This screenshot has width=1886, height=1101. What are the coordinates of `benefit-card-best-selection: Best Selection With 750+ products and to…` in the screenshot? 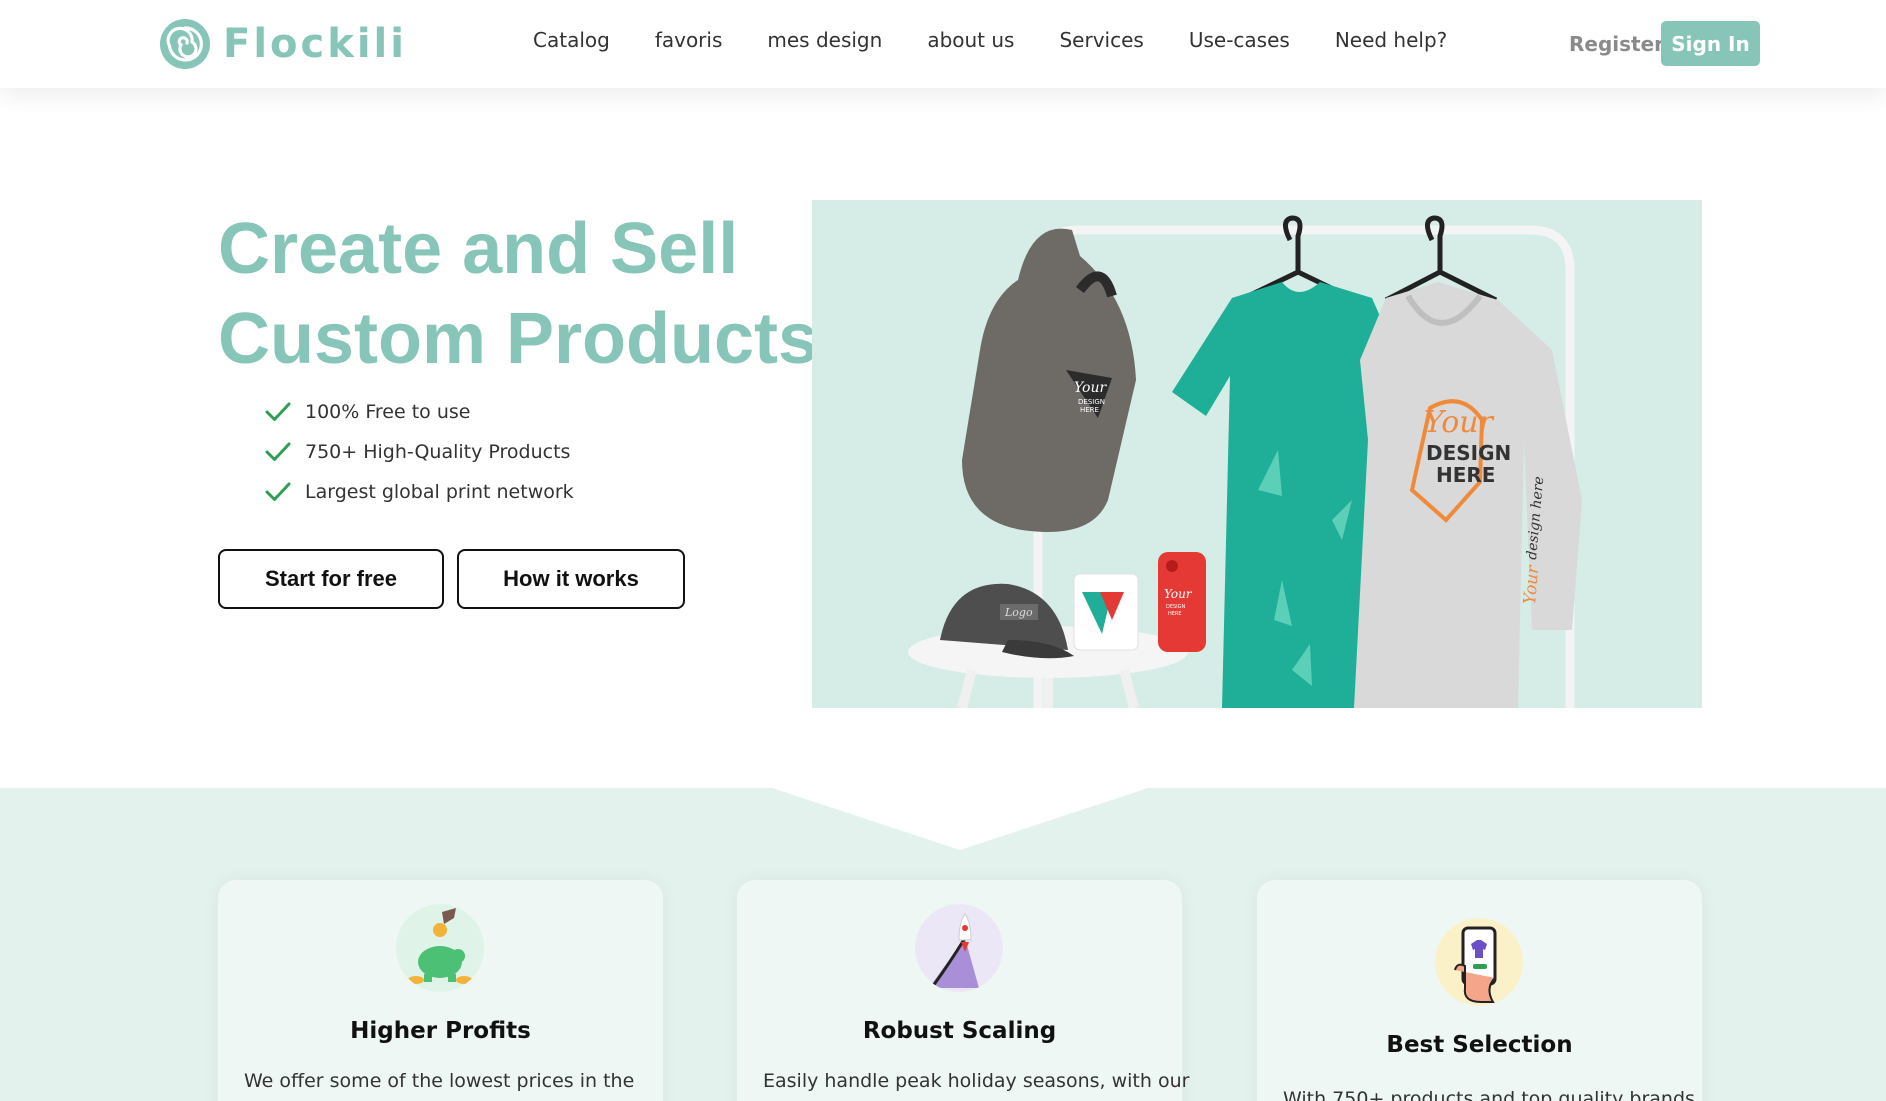 It's located at (1479, 990).